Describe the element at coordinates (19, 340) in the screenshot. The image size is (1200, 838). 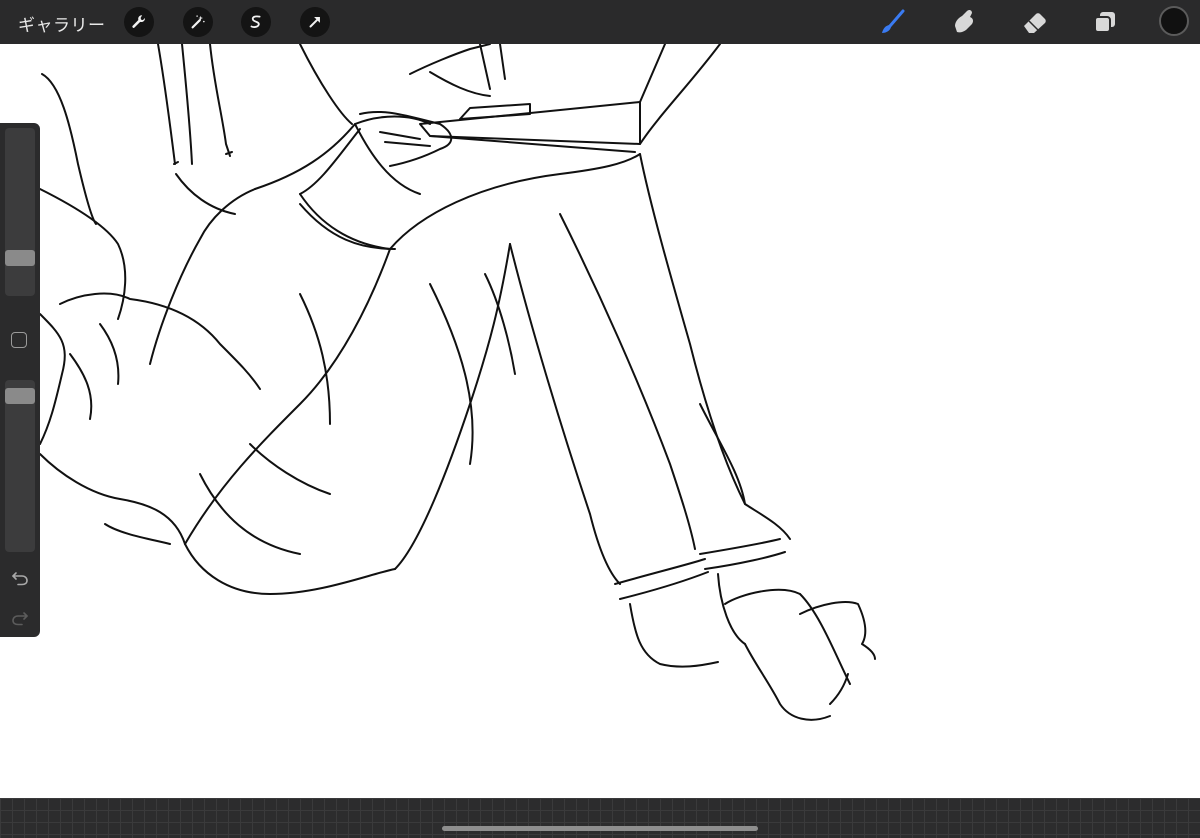
I see `modify-button` at that location.